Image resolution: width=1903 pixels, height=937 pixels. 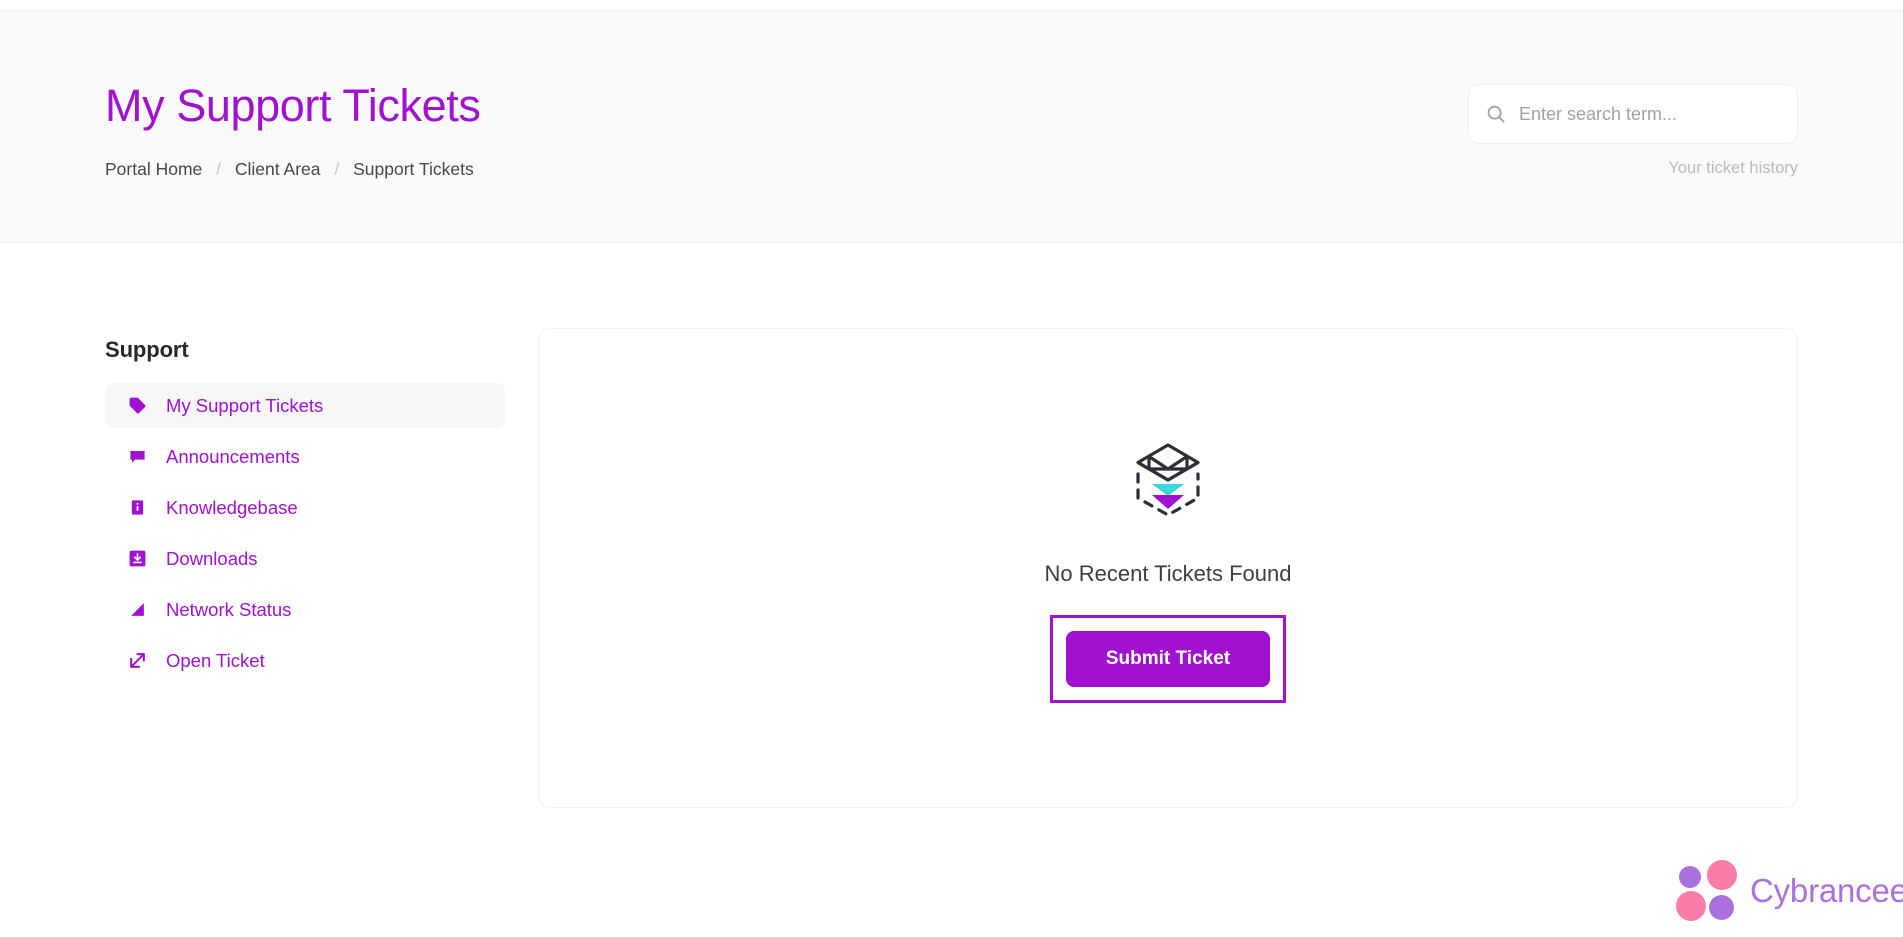 I want to click on empty-state-message: No Recent Tickets Found, so click(x=1168, y=573).